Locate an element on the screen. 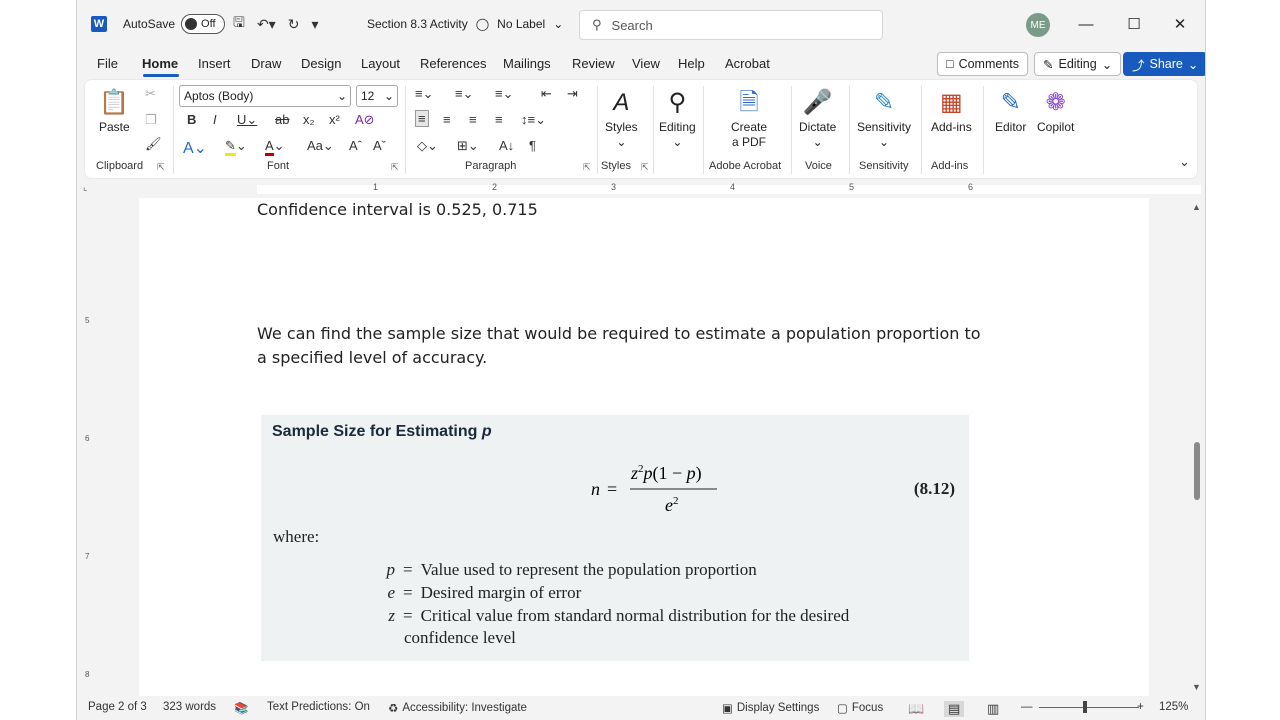 The height and width of the screenshot is (720, 1280). styles-button: A Styles ⌄ is located at coordinates (621, 118).